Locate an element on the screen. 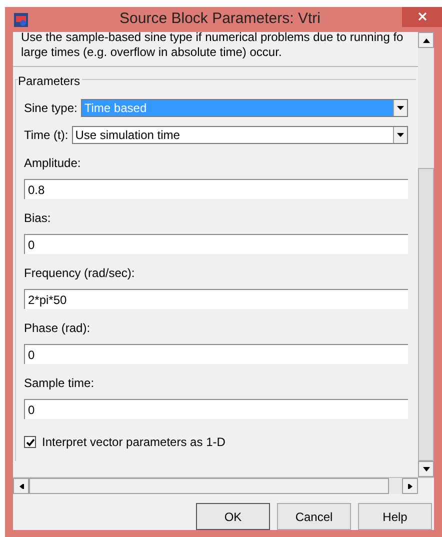  input-field: 0.8 is located at coordinates (216, 189).